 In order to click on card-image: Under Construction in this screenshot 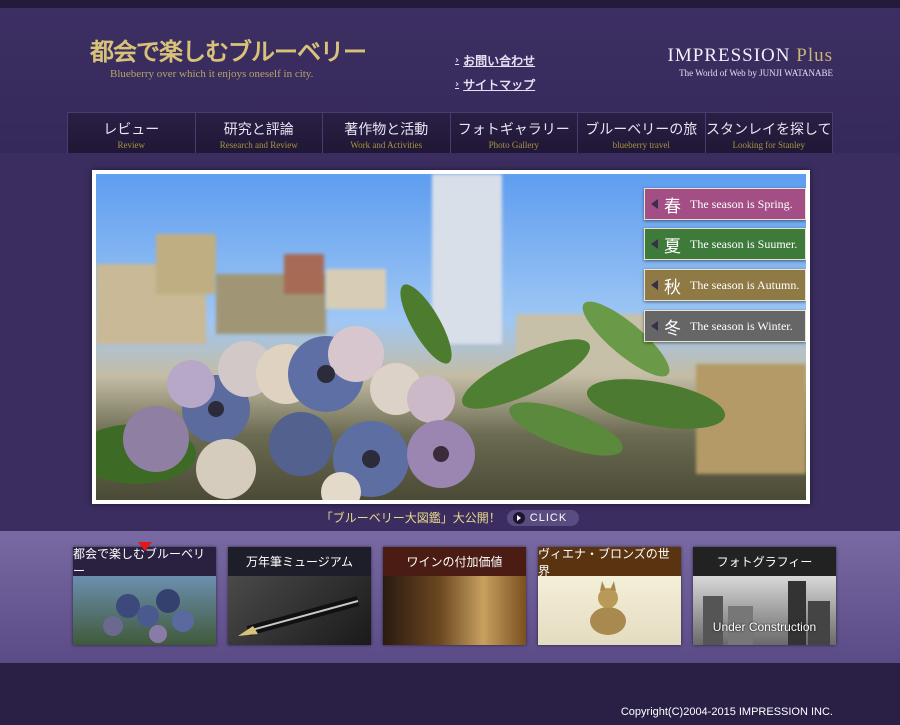, I will do `click(764, 610)`.